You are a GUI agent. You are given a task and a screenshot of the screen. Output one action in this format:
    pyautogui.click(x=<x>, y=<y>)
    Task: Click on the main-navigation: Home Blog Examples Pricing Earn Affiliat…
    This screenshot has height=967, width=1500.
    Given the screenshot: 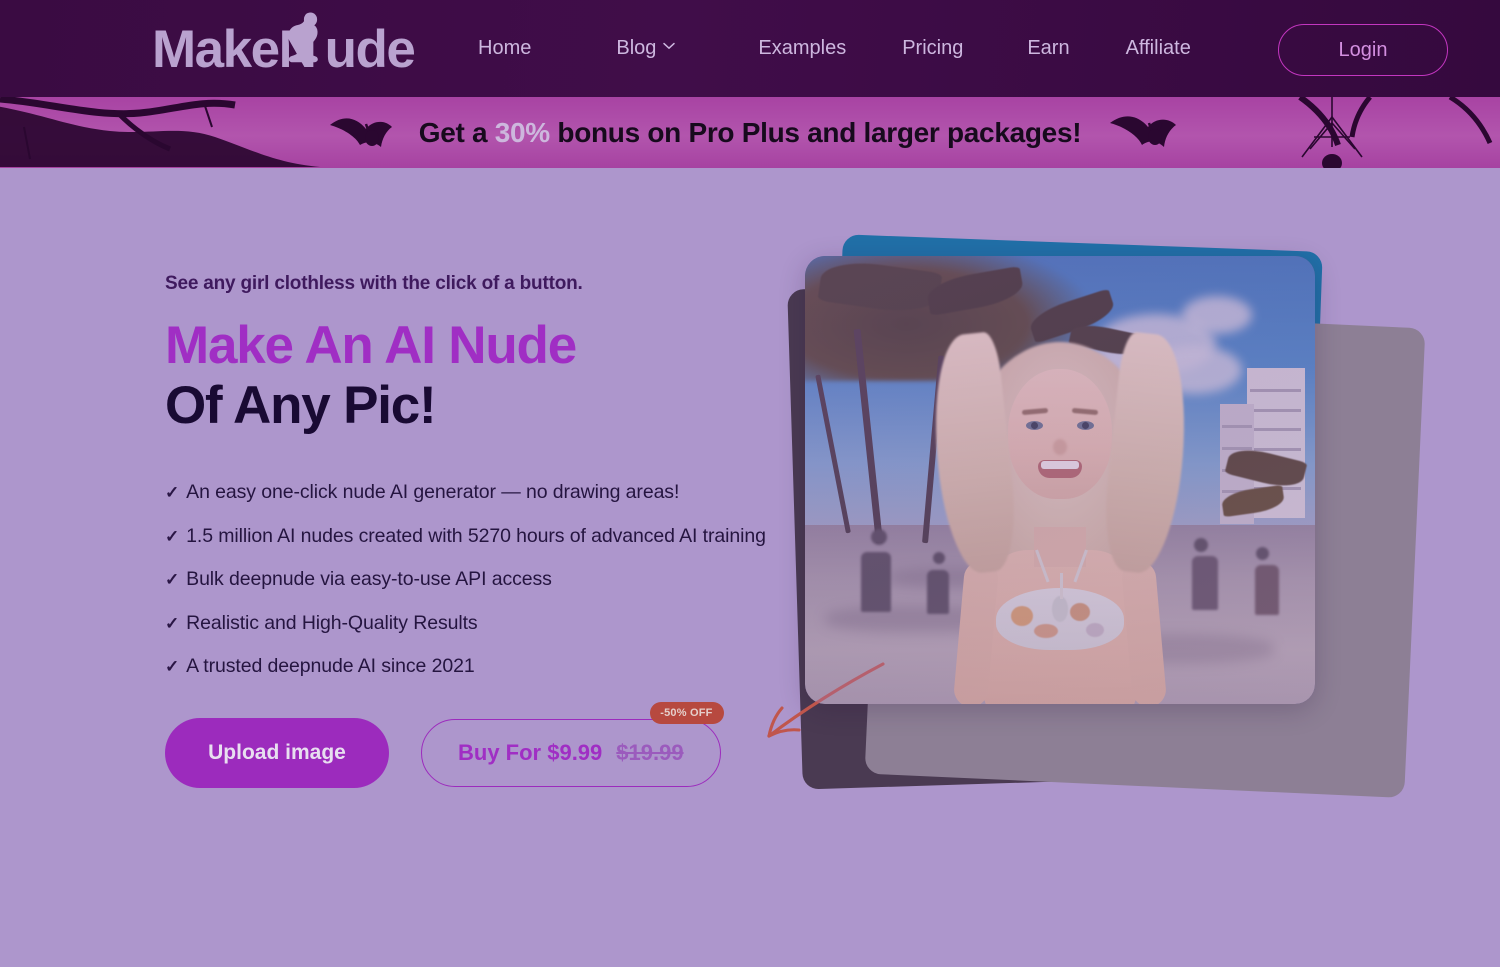 What is the action you would take?
    pyautogui.click(x=834, y=48)
    